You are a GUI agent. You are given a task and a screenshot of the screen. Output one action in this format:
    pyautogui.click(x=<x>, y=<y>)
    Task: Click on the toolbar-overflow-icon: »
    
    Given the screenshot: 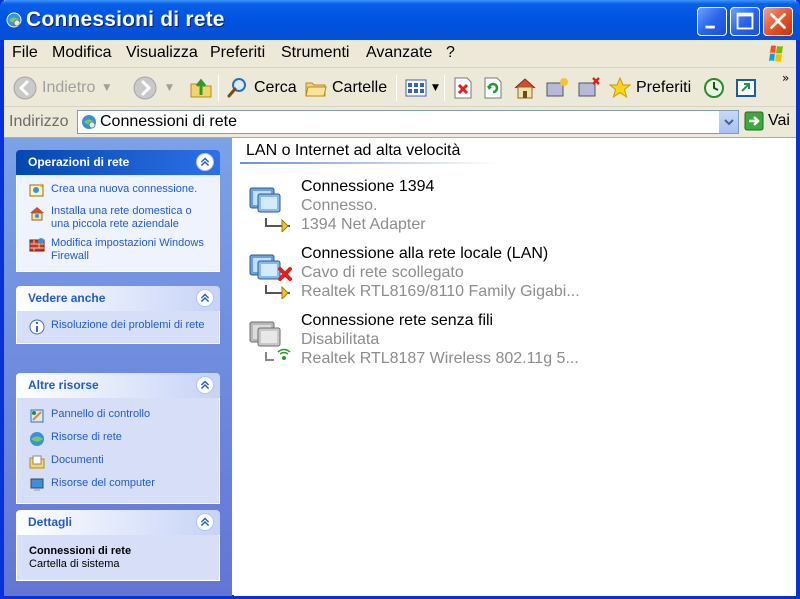 What is the action you would take?
    pyautogui.click(x=785, y=78)
    